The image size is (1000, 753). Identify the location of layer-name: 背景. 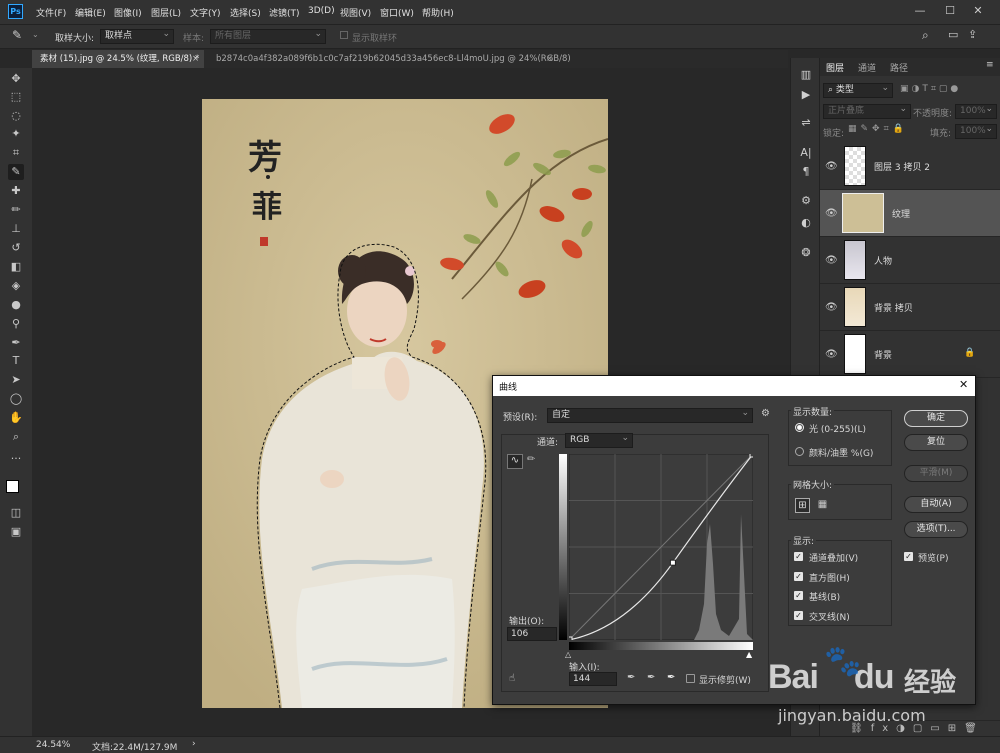
(883, 354).